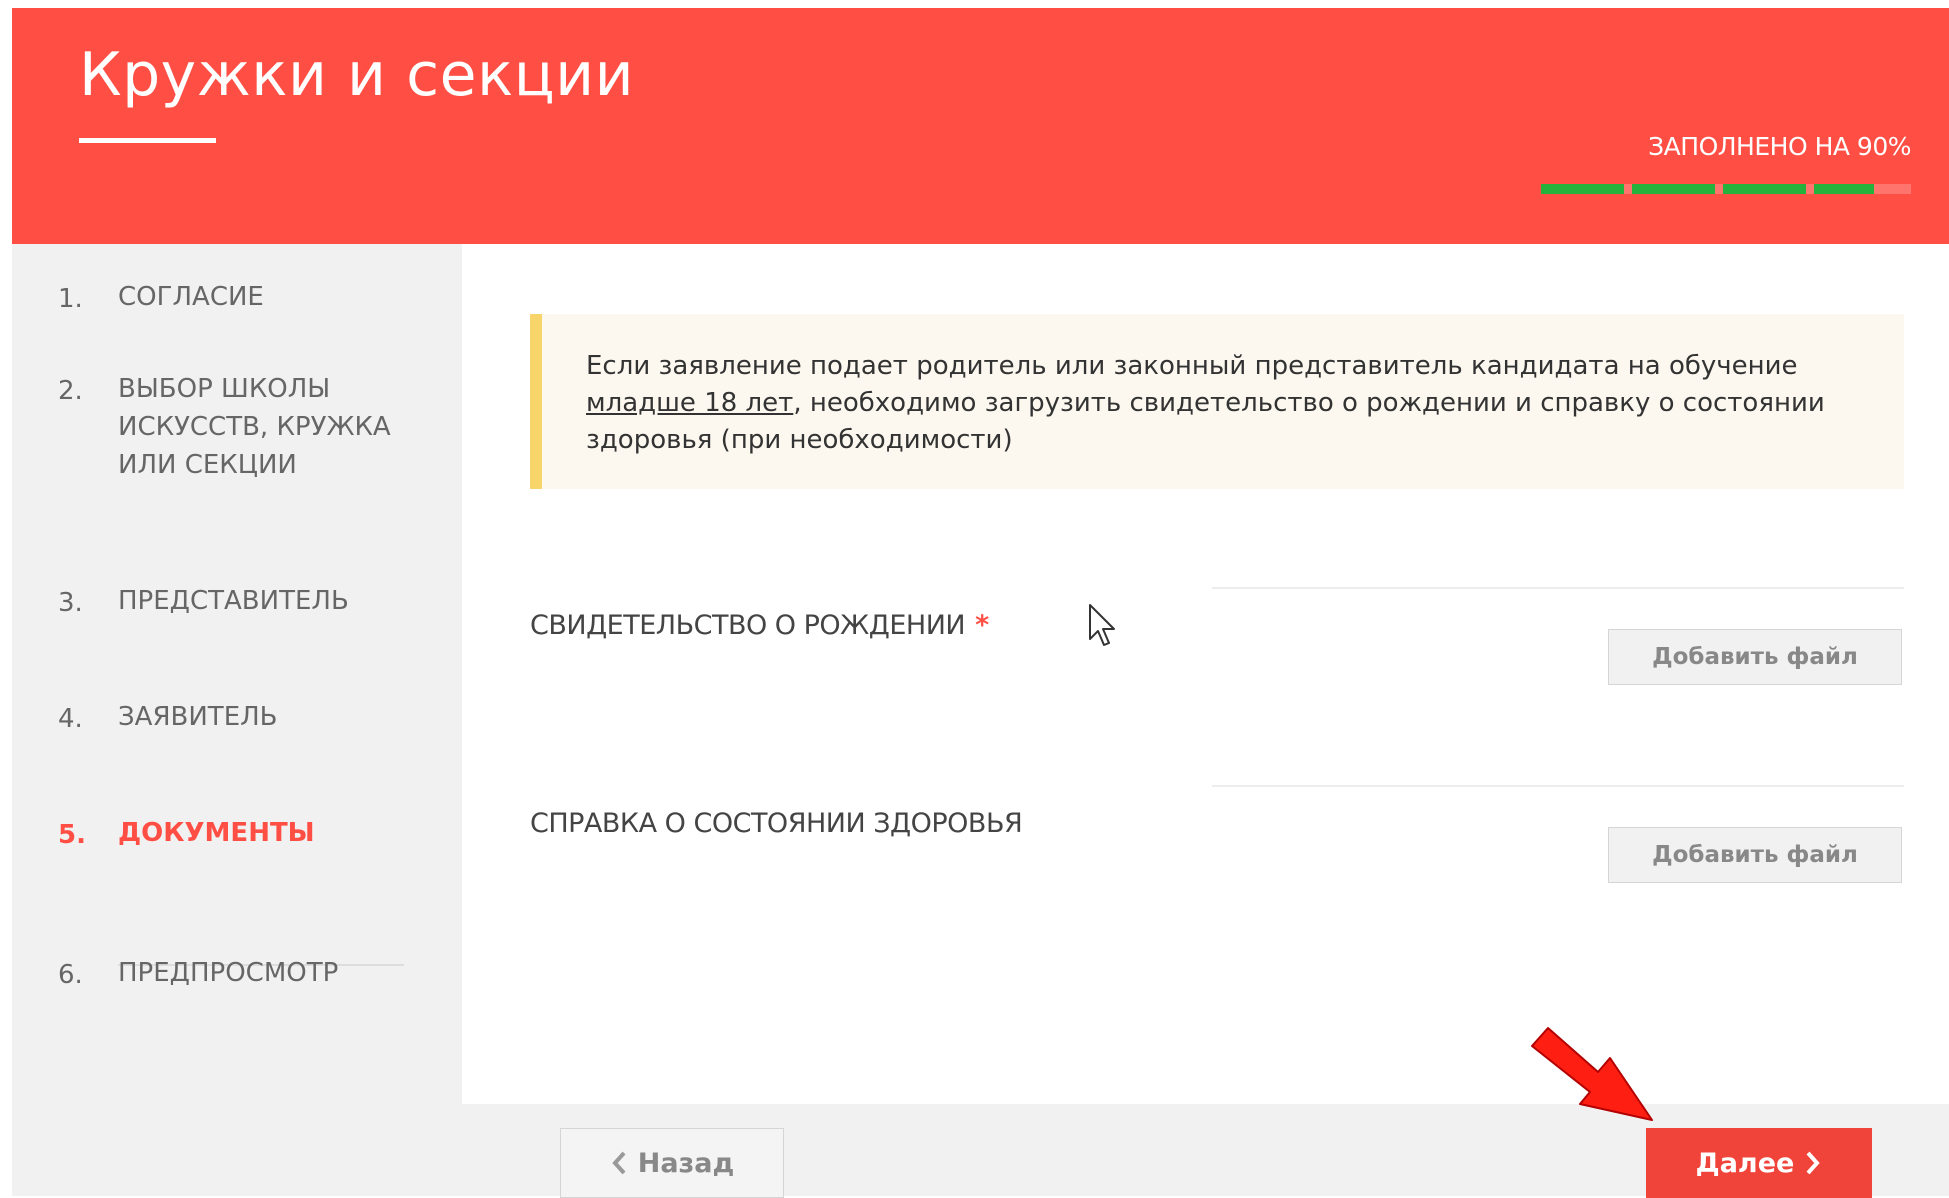  Describe the element at coordinates (1707, 189) in the screenshot. I see `progress-fill` at that location.